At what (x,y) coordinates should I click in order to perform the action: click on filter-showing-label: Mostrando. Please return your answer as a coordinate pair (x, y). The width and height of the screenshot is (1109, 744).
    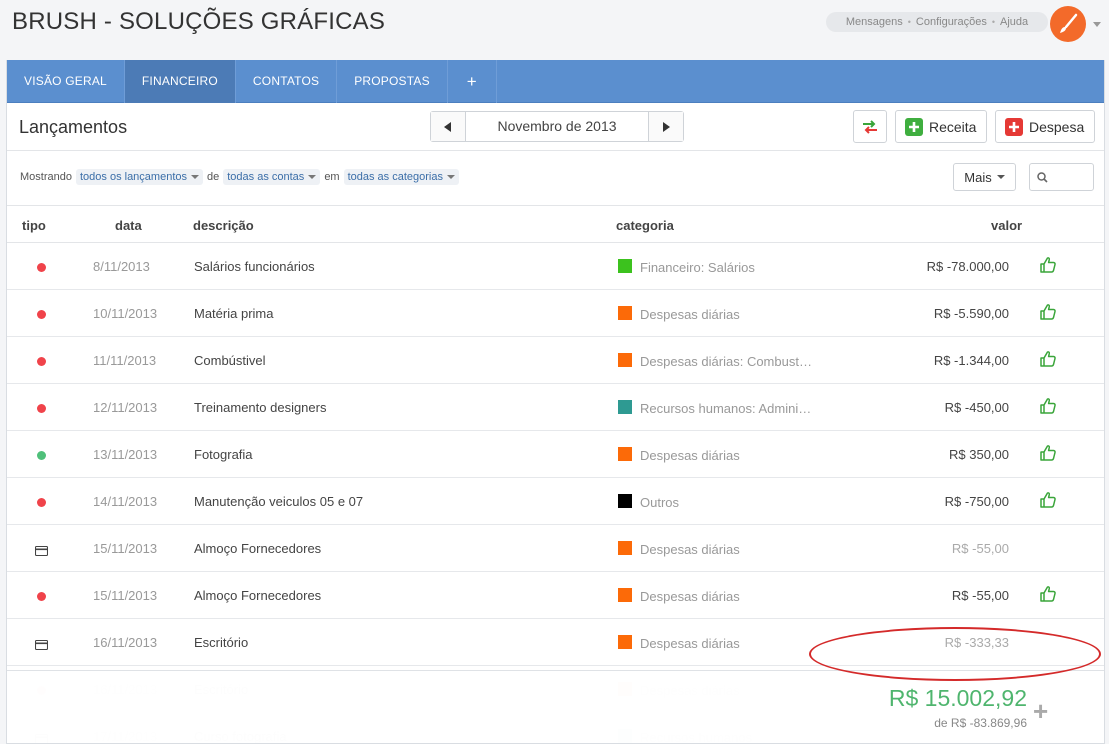
    Looking at the image, I should click on (46, 177).